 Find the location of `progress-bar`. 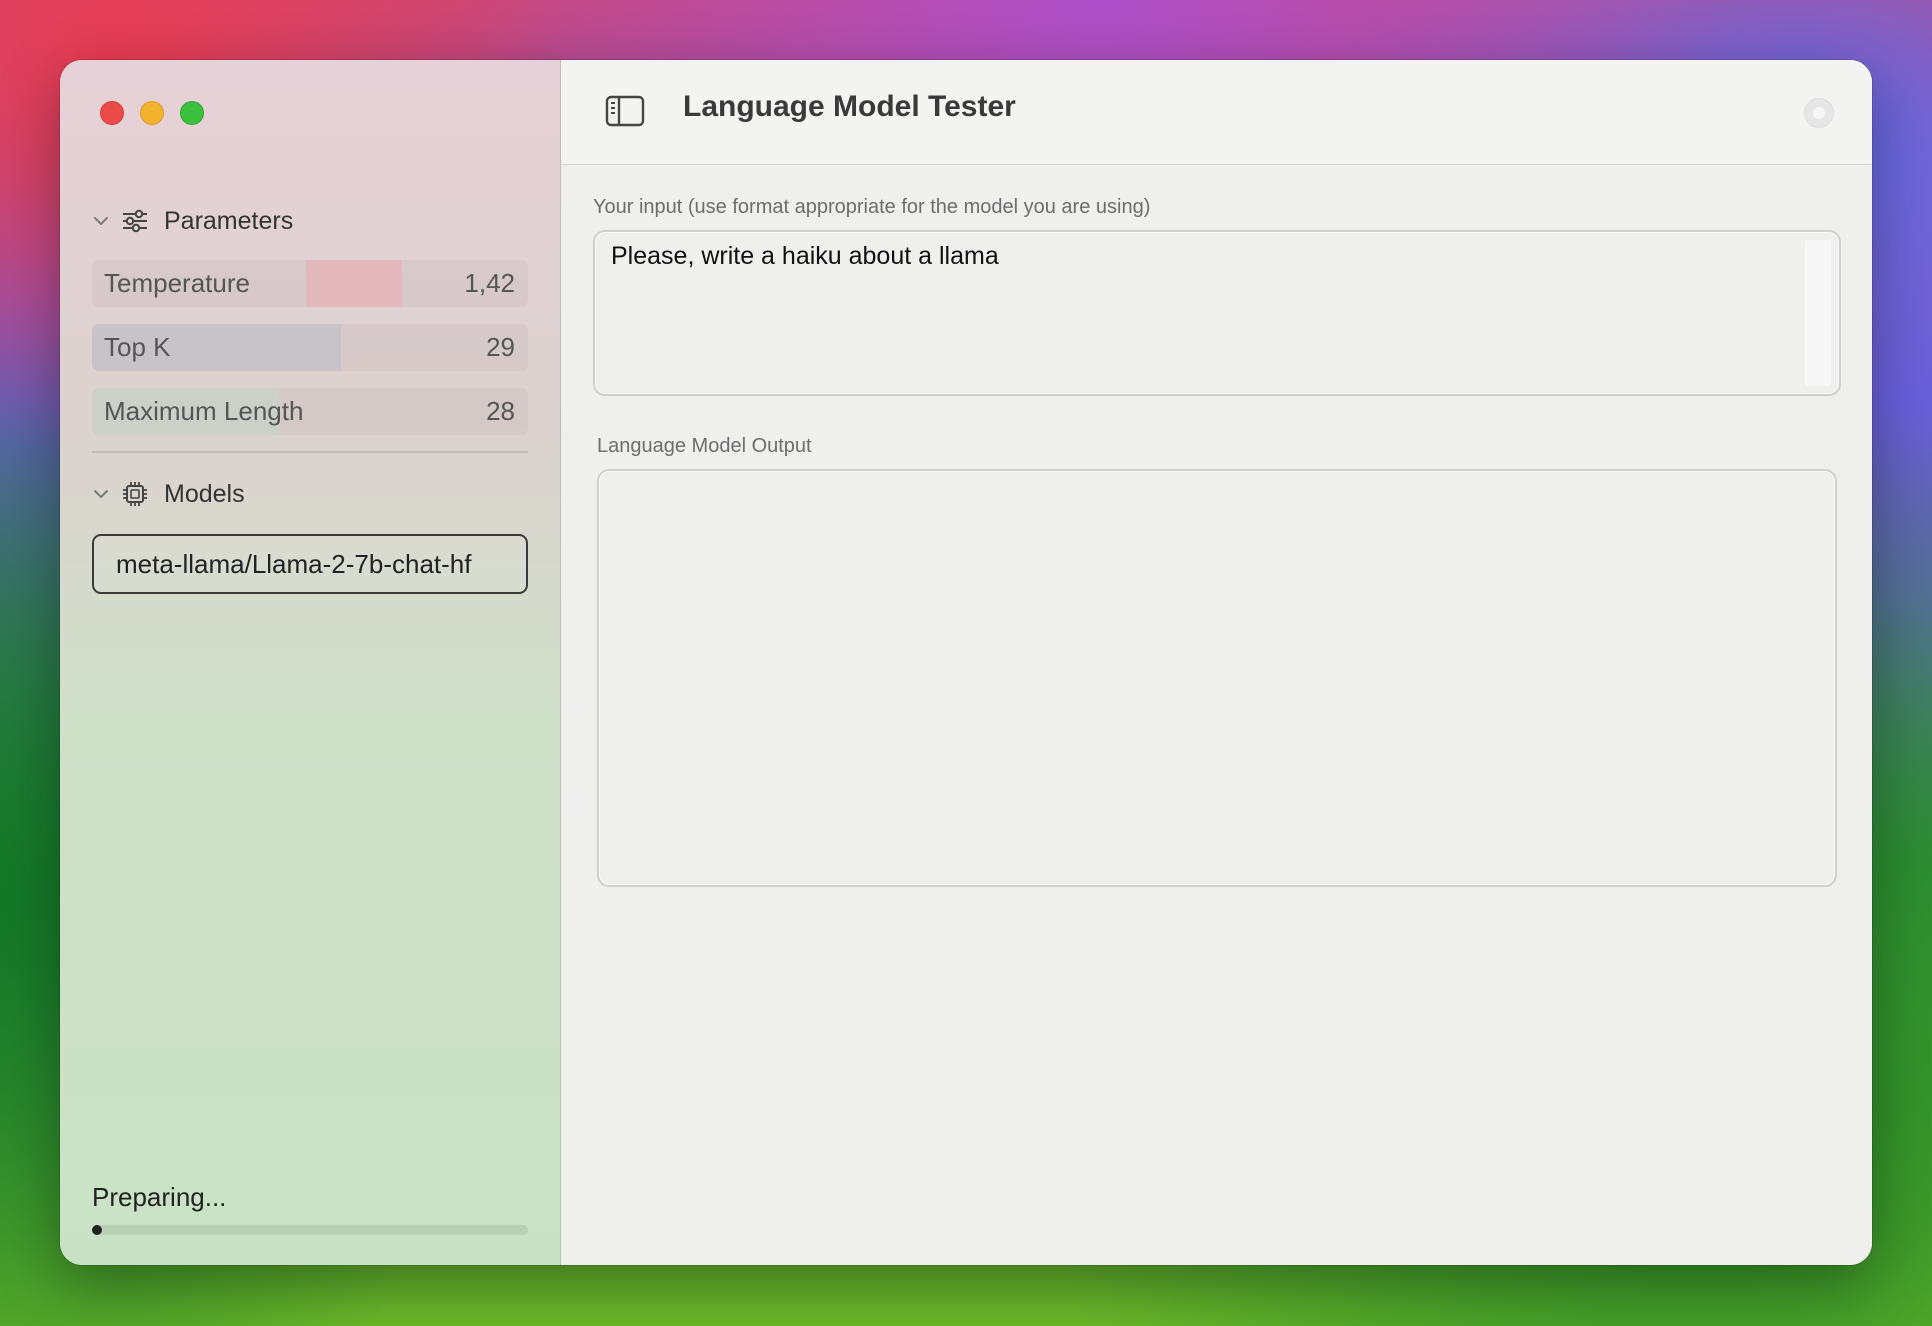

progress-bar is located at coordinates (310, 1230).